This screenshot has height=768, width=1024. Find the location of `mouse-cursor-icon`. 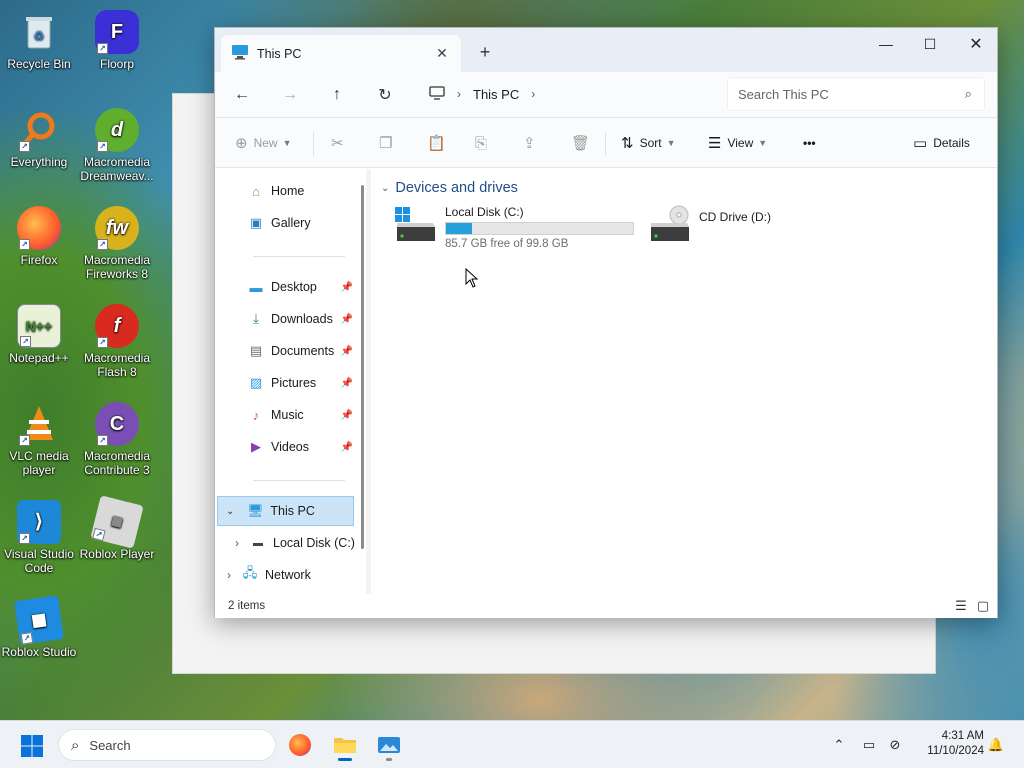

mouse-cursor-icon is located at coordinates (472, 278).